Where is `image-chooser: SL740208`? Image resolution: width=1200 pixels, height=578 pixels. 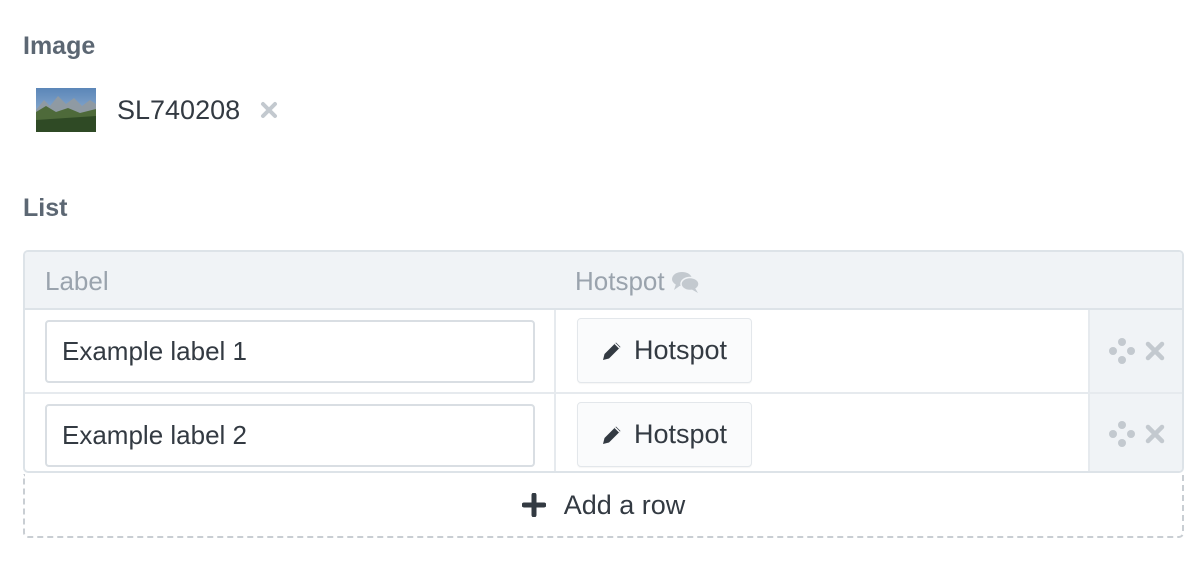
image-chooser: SL740208 is located at coordinates (157, 110).